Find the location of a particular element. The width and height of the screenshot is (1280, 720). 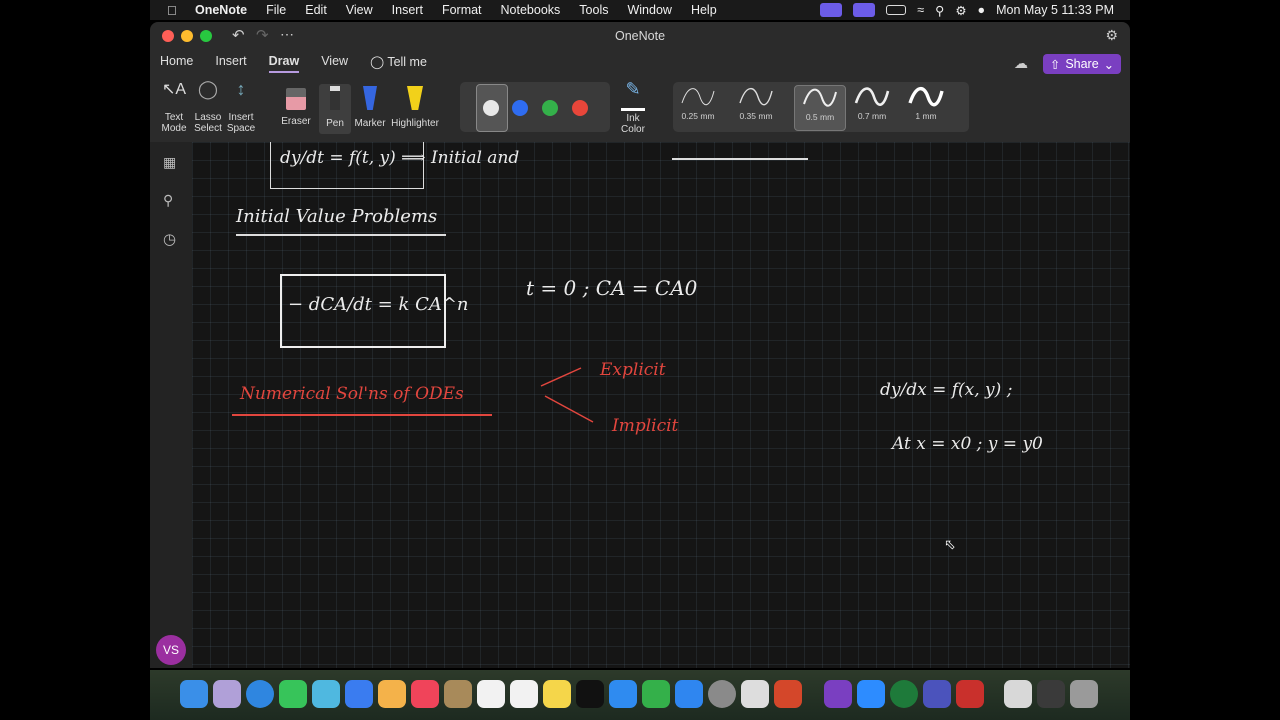

thickness-option-1: 1 mm is located at coordinates (926, 107).